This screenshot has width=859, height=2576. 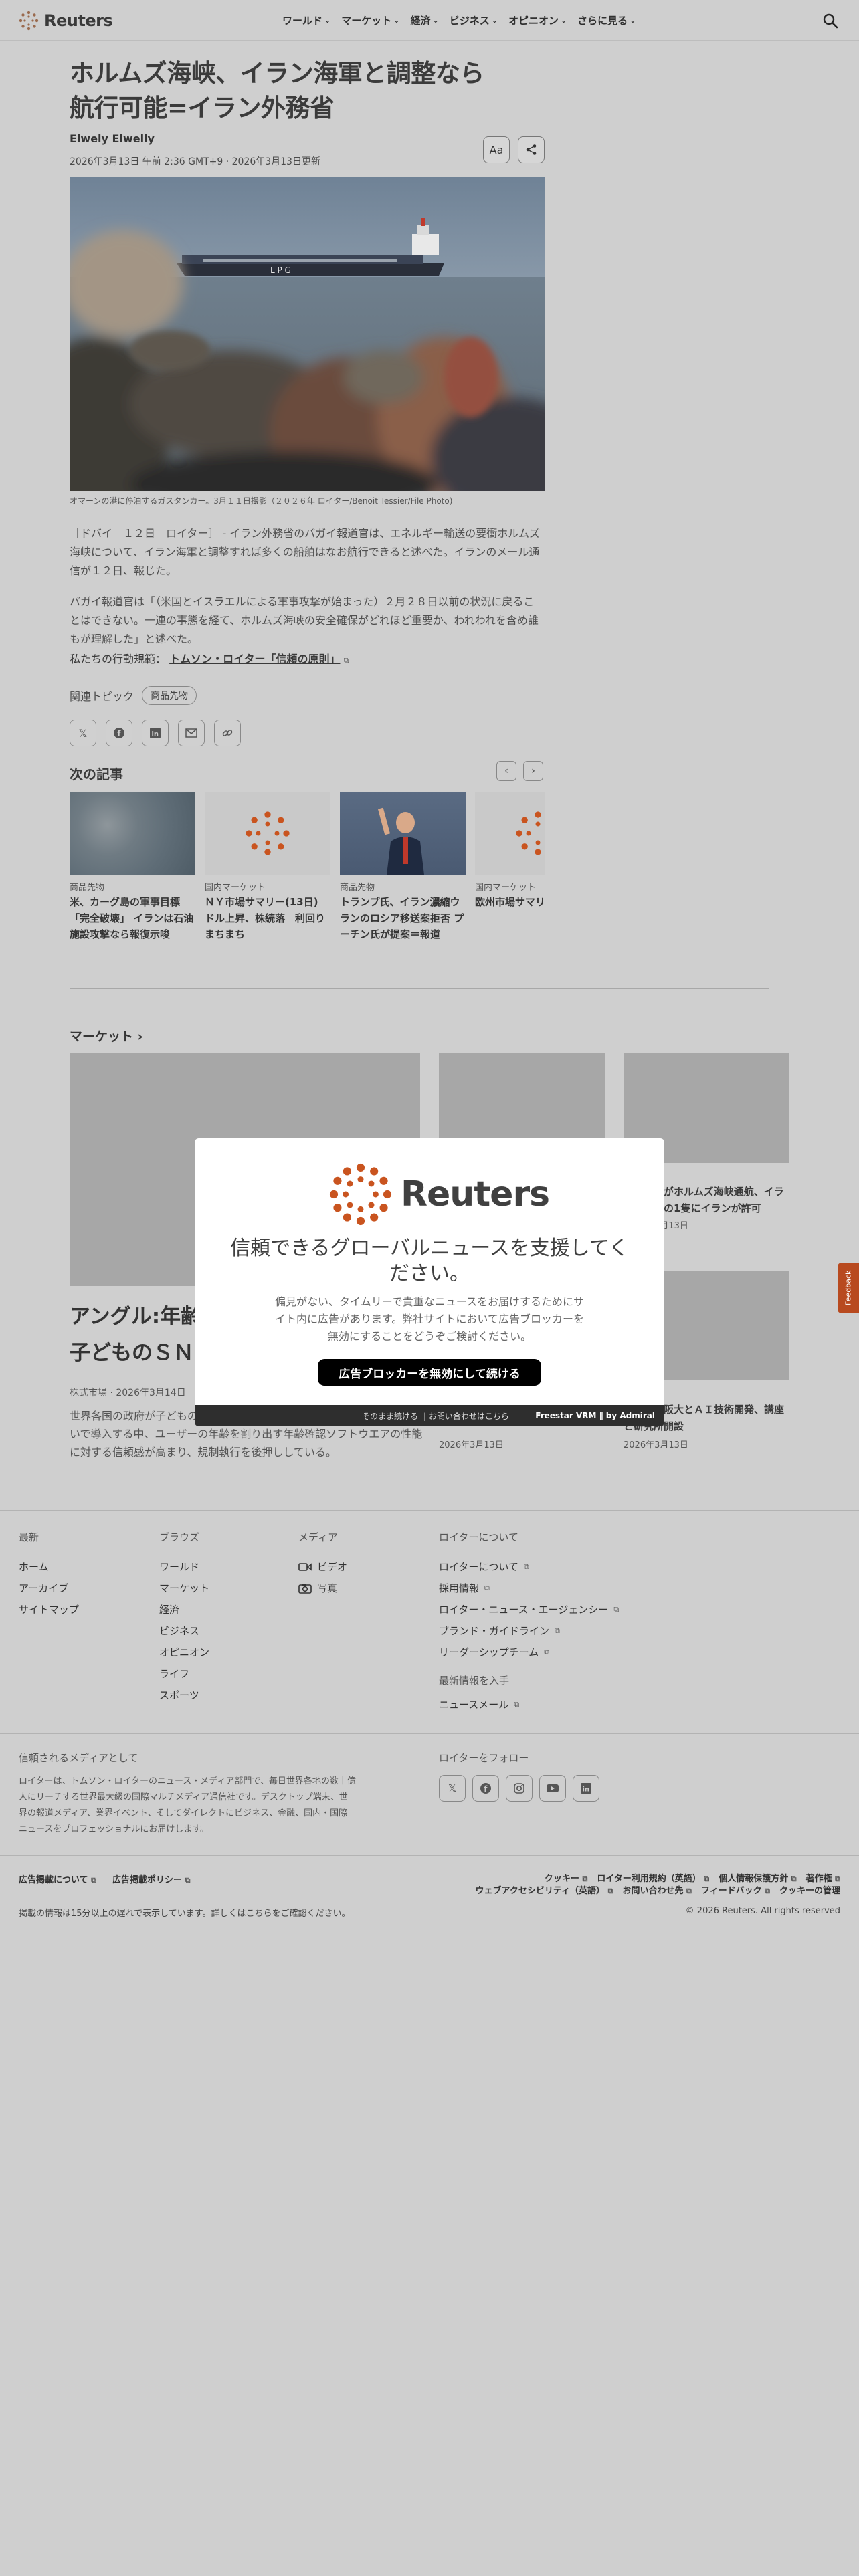 What do you see at coordinates (267, 867) in the screenshot?
I see `story-card: 国内マーケット ＮＹ市場サマリー(13日) ドル上昇、株続落 利回りまちまち` at bounding box center [267, 867].